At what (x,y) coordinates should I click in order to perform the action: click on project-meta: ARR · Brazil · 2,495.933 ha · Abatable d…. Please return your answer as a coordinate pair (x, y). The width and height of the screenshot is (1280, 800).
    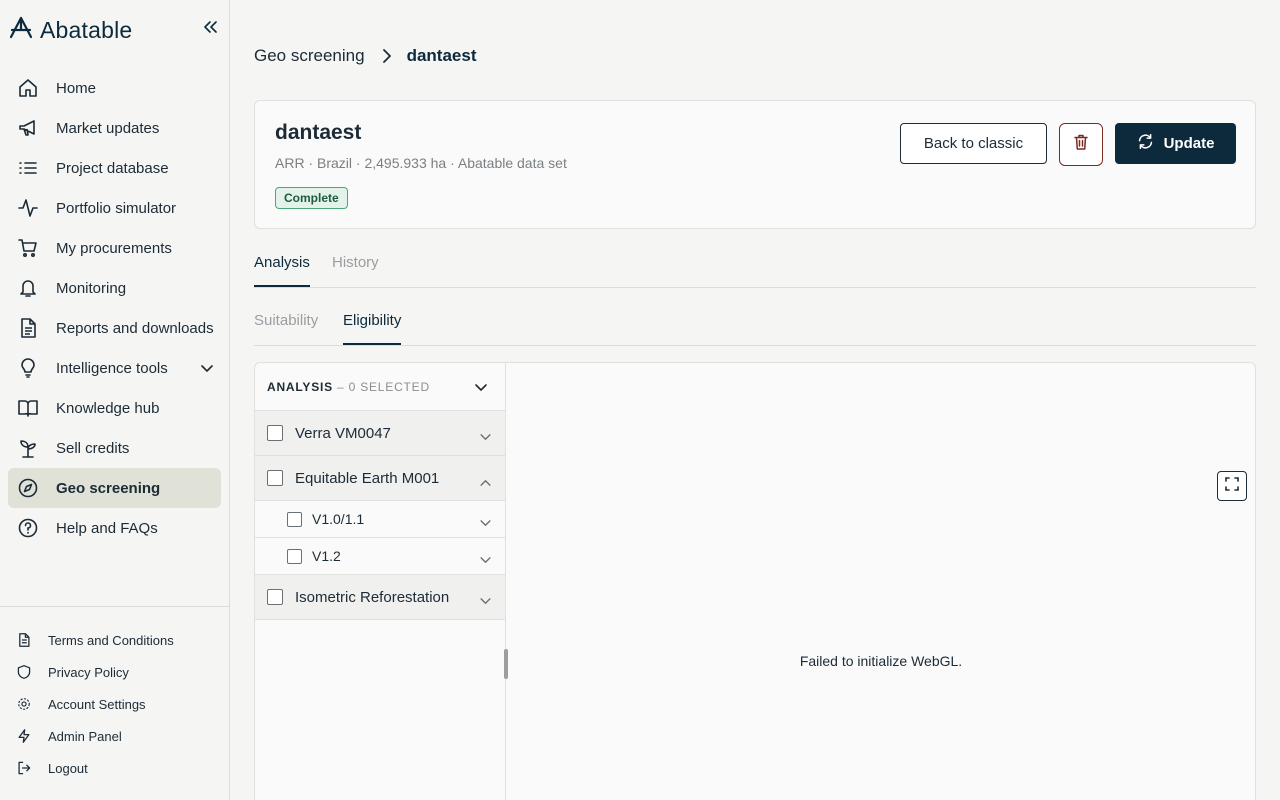
    Looking at the image, I should click on (421, 163).